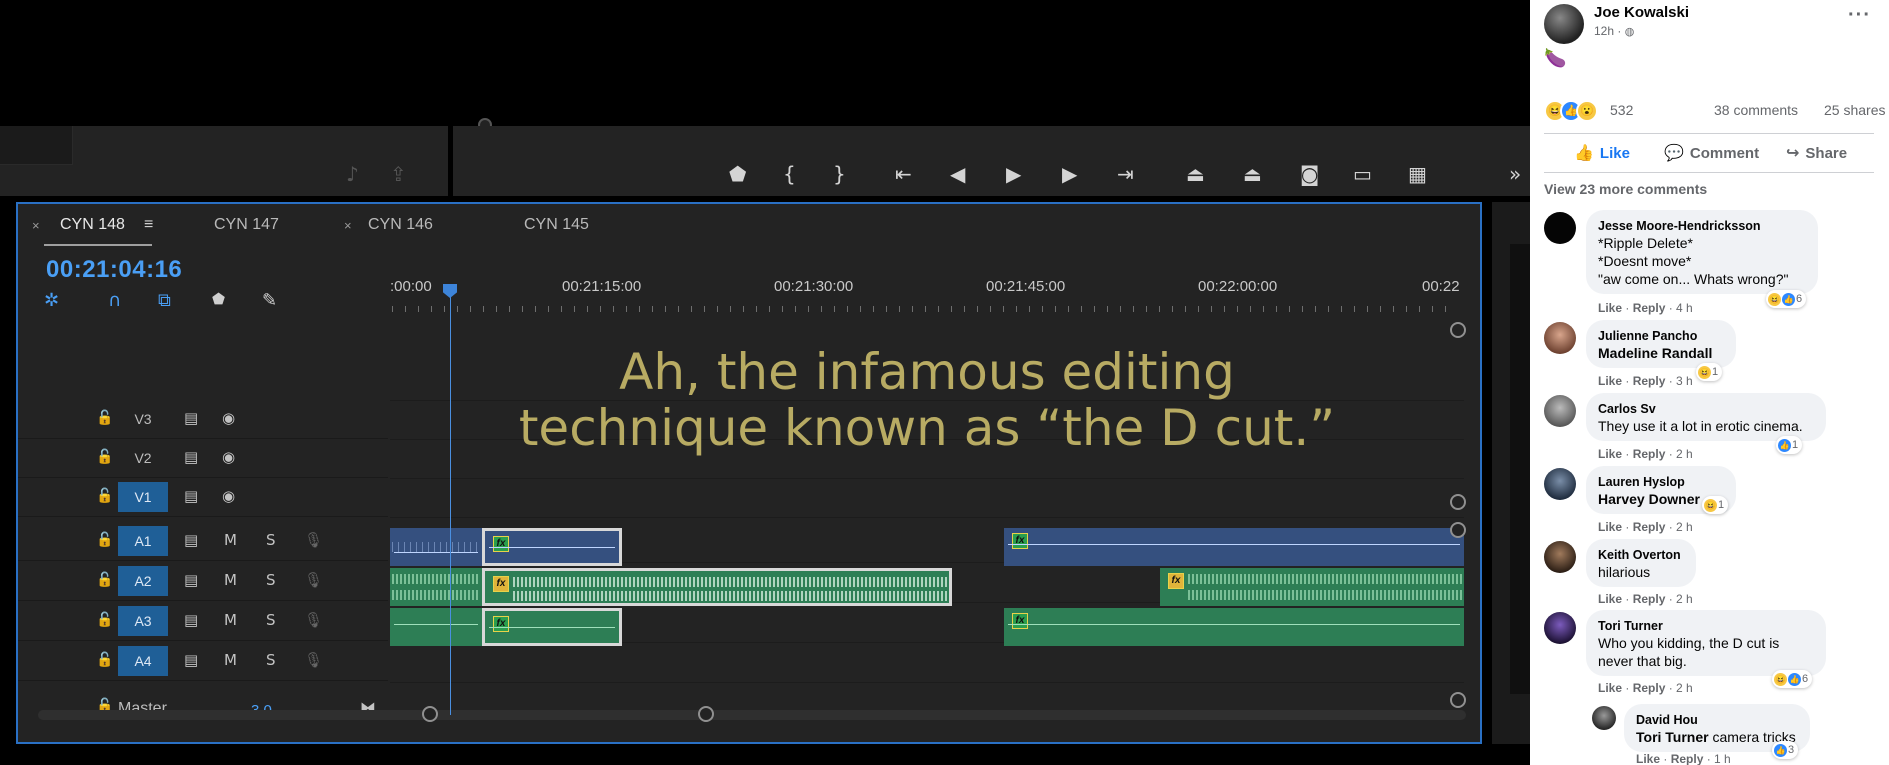 The image size is (1889, 765). What do you see at coordinates (1785, 750) in the screenshot?
I see `comment-reactions: 👍 3` at bounding box center [1785, 750].